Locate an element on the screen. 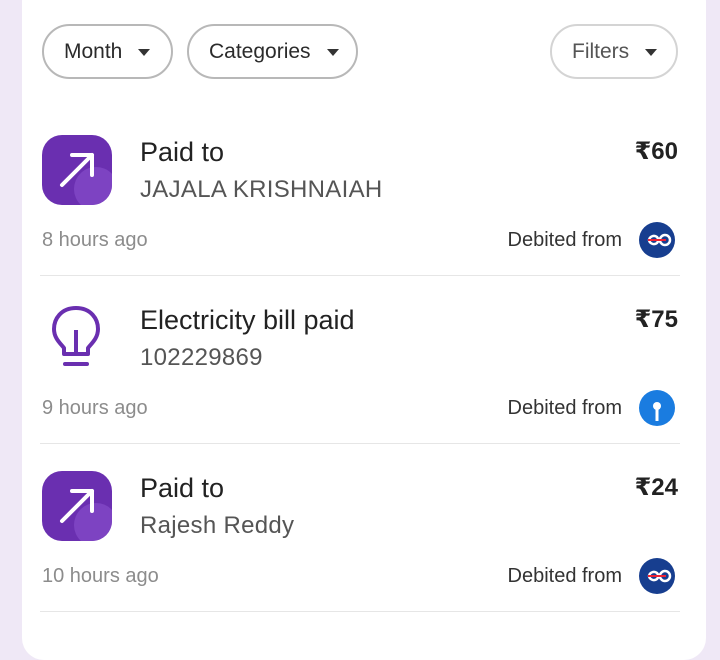 This screenshot has width=720, height=660. transaction-amount: ₹24 is located at coordinates (656, 487).